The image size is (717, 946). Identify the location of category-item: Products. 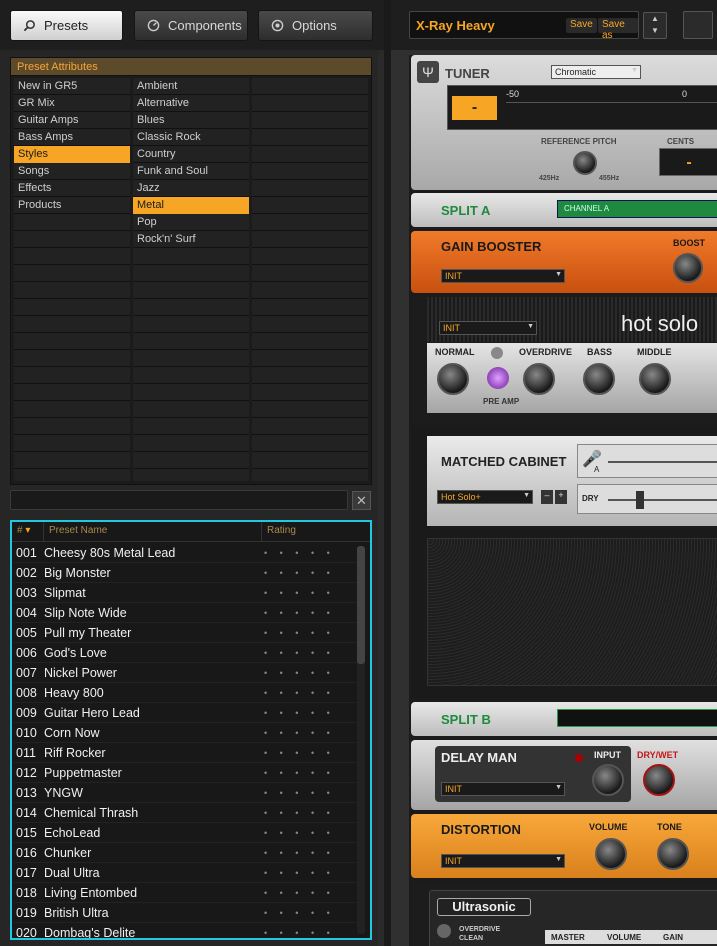
(72, 205).